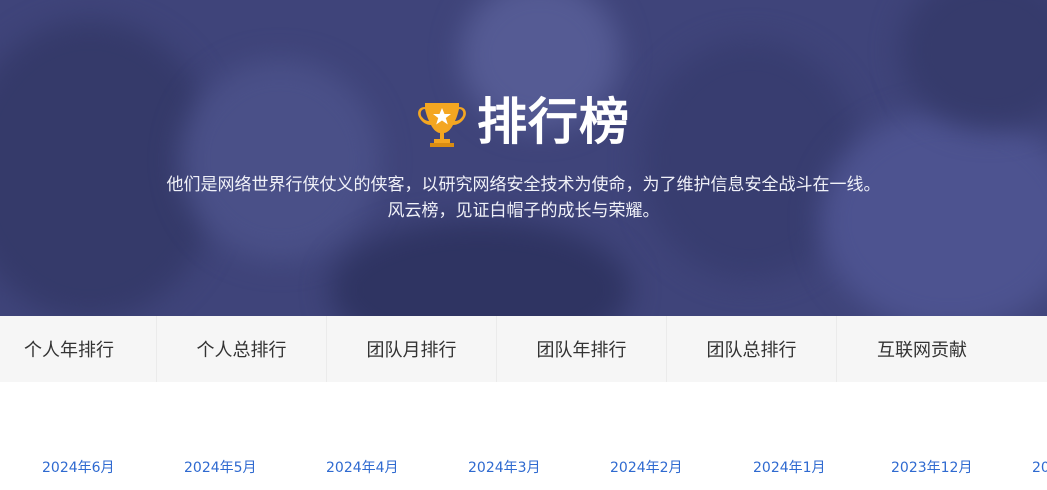 The width and height of the screenshot is (1047, 490). What do you see at coordinates (78, 349) in the screenshot?
I see `tab-personal-yearly: 个人年排行` at bounding box center [78, 349].